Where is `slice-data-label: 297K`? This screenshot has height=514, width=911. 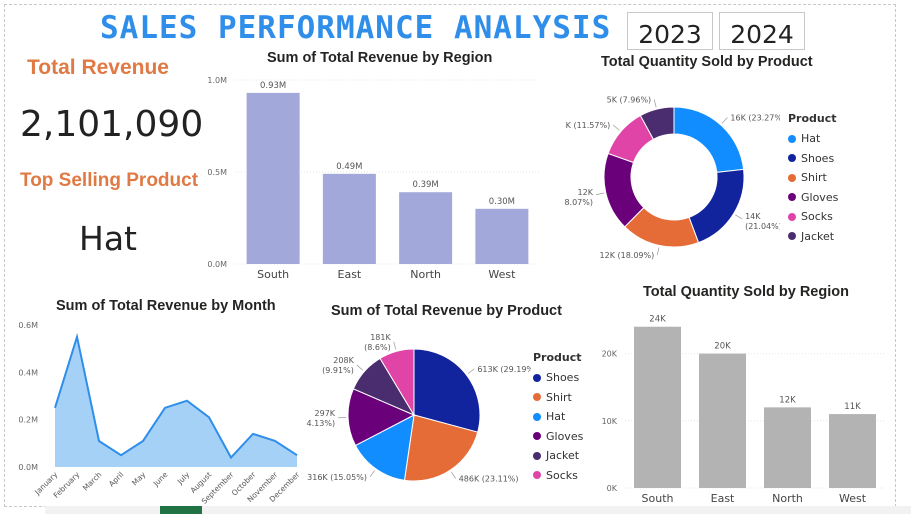
slice-data-label: 297K is located at coordinates (325, 413).